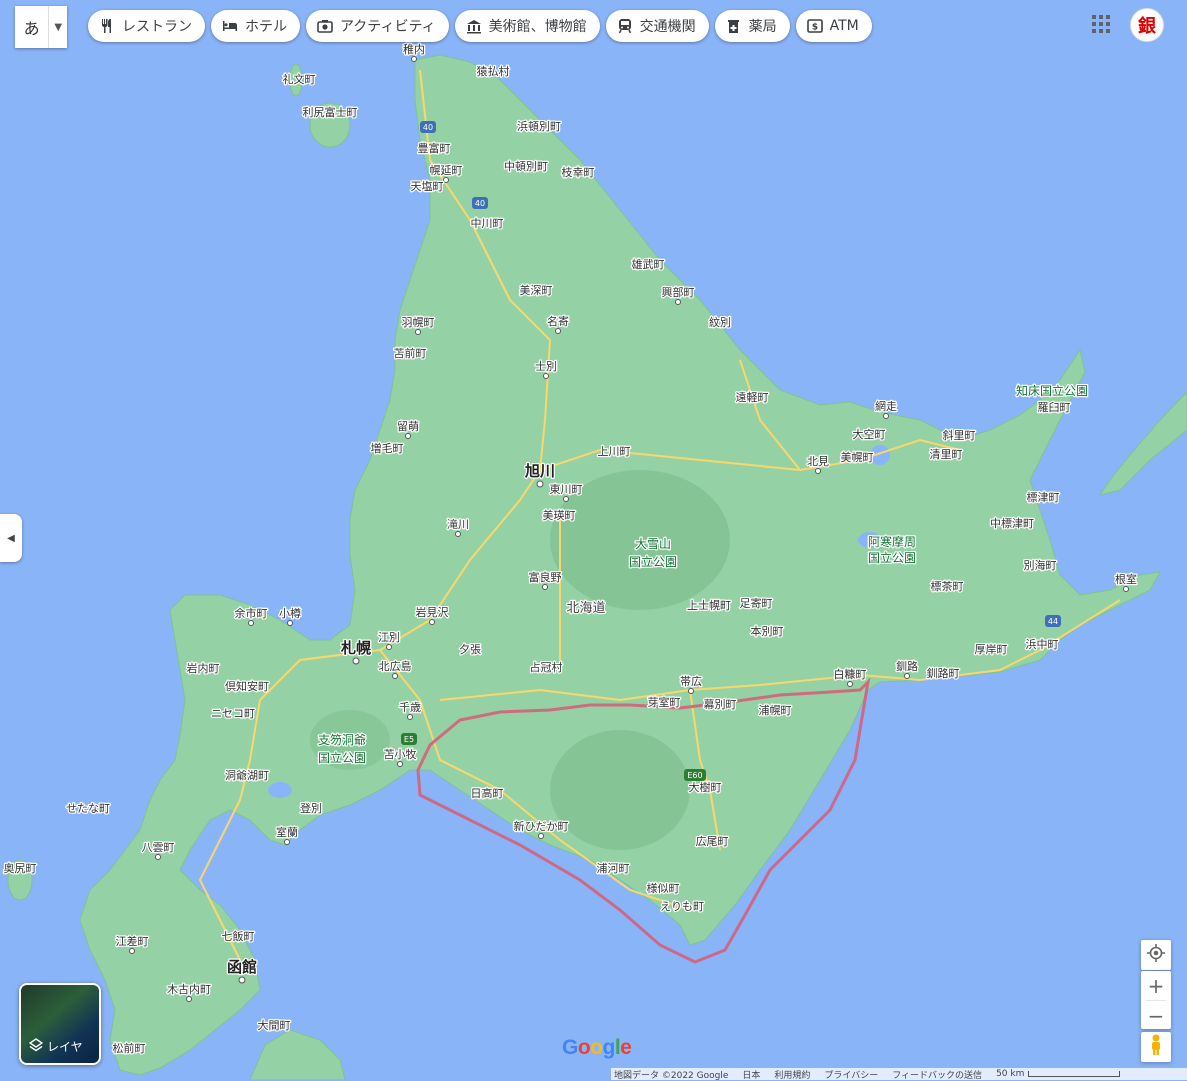 The width and height of the screenshot is (1187, 1081). Describe the element at coordinates (395, 666) in the screenshot. I see `place-label: 北広島` at that location.